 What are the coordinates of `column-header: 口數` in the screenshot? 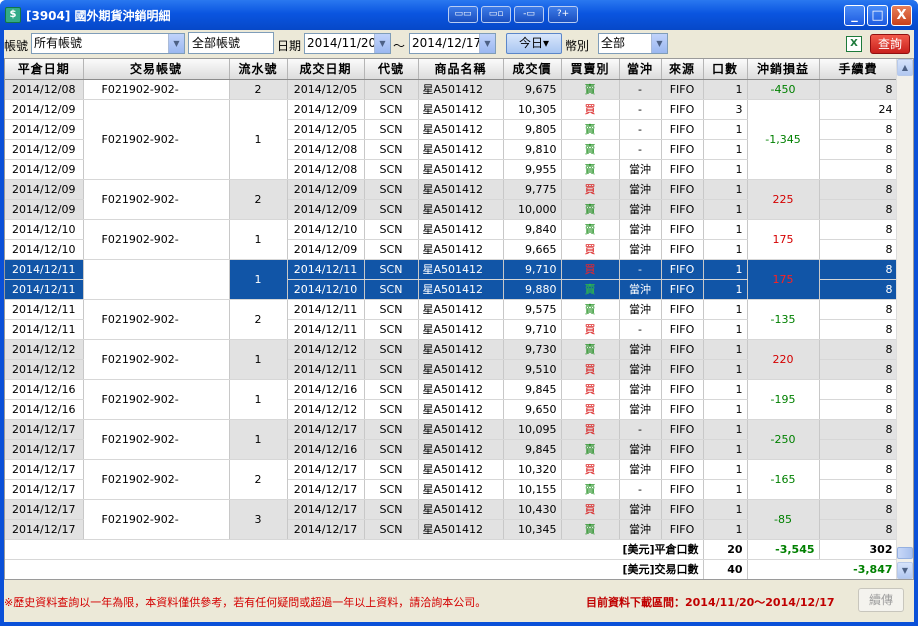 It's located at (725, 69).